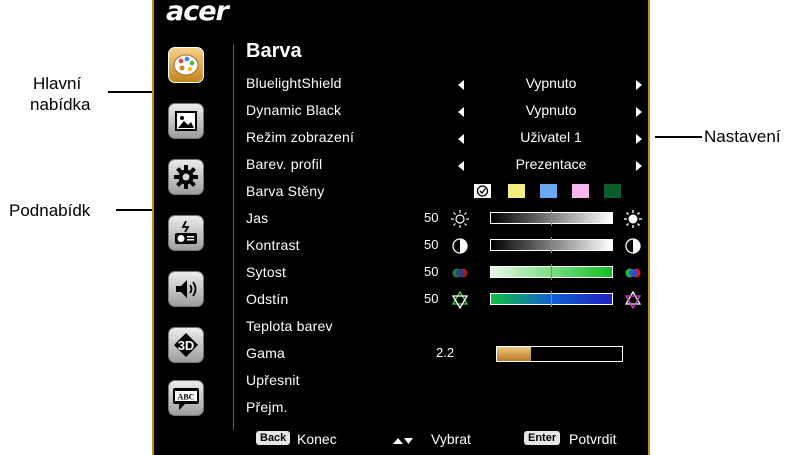  Describe the element at coordinates (444, 219) in the screenshot. I see `row-brightness: Jas 50` at that location.